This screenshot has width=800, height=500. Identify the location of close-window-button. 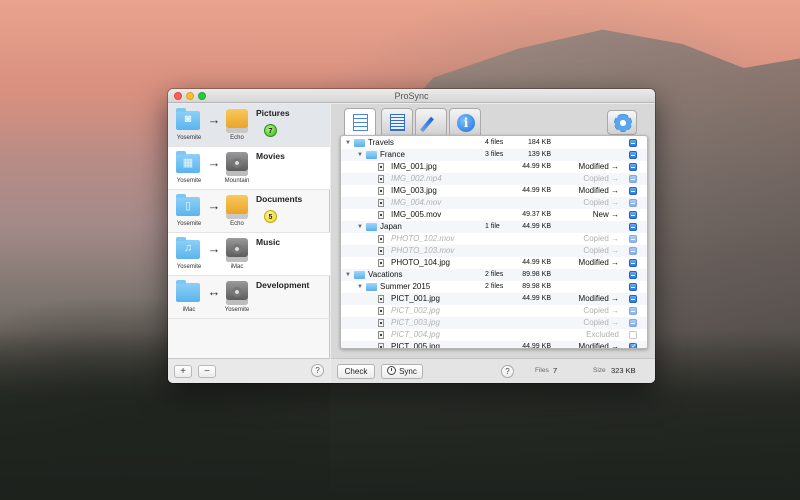
(178, 96).